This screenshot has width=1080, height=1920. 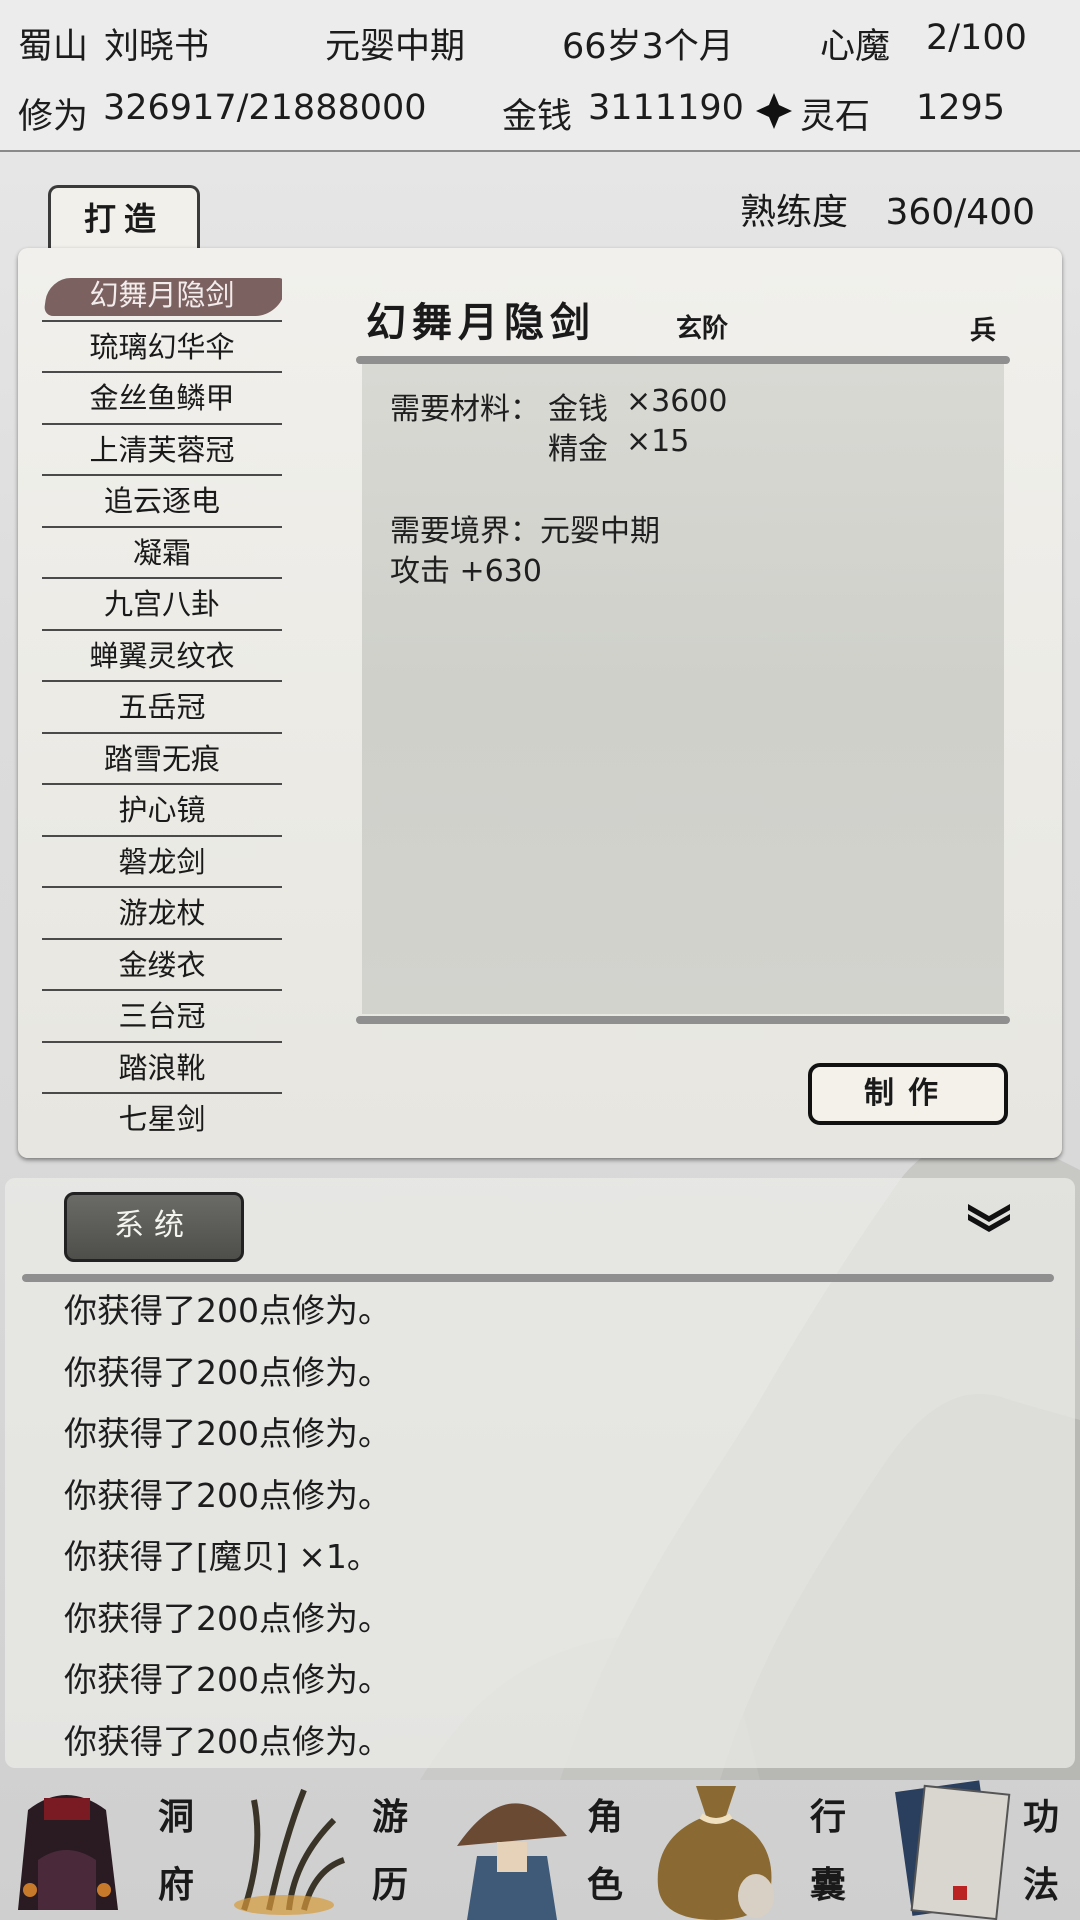 I want to click on recipe-item: 五岳冠, so click(x=162, y=709).